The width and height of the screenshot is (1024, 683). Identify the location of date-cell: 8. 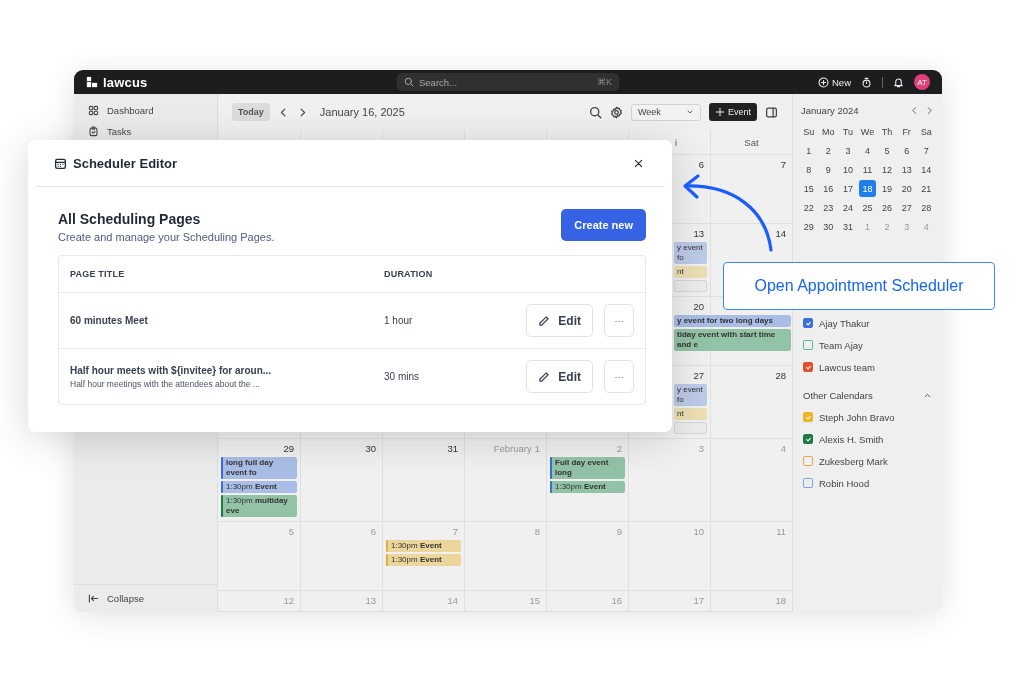
(809, 169).